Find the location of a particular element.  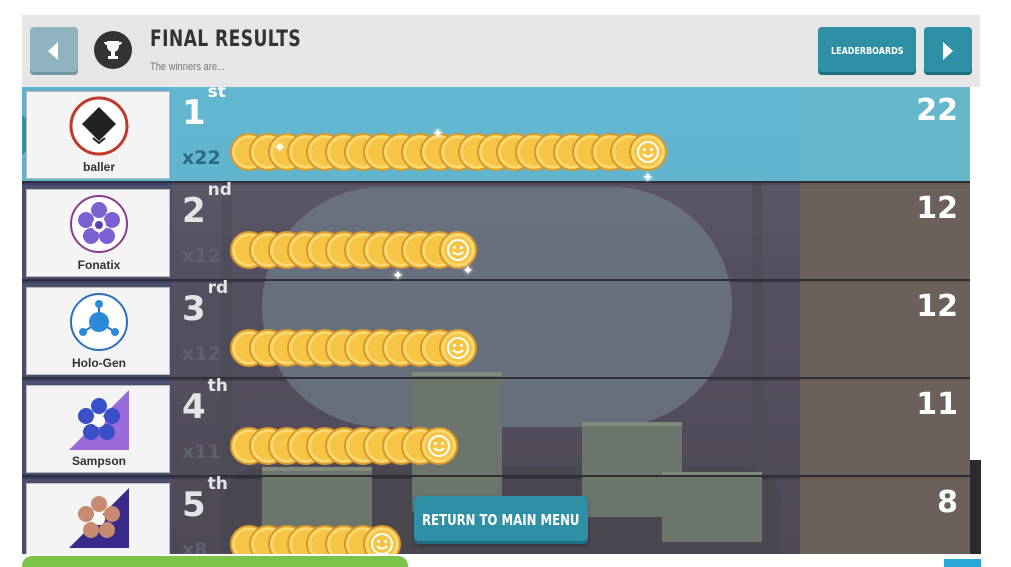

page-title: FINAL RESULTS is located at coordinates (226, 39).